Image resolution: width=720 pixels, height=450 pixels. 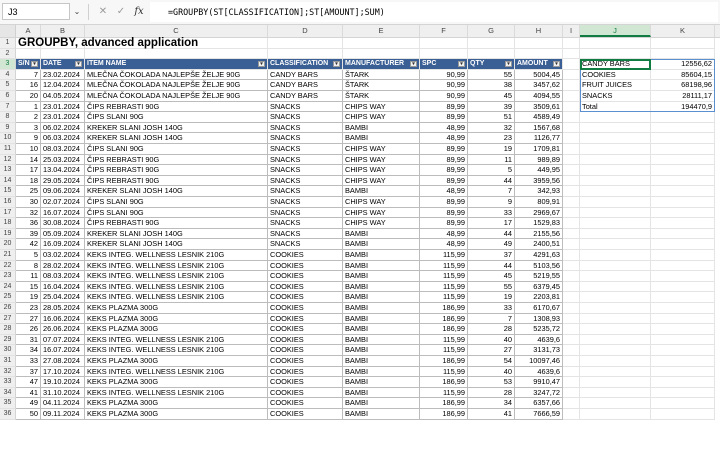 I want to click on table-cell: 5219,55, so click(x=539, y=276).